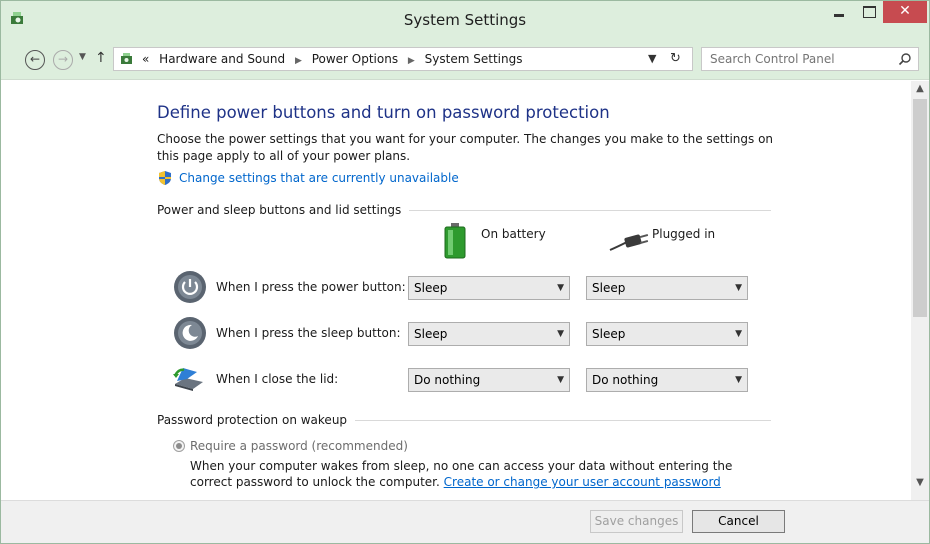  I want to click on uac-shield-icon, so click(165, 178).